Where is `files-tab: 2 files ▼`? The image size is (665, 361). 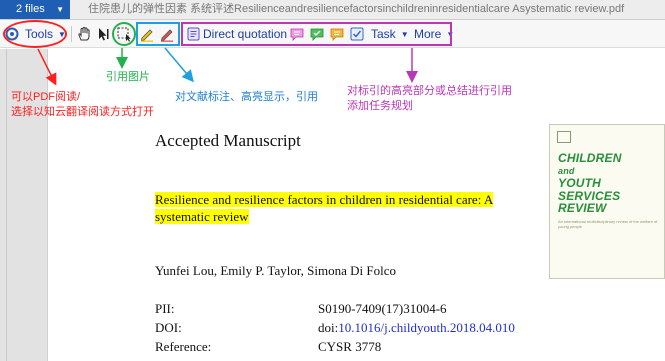
files-tab: 2 files ▼ is located at coordinates (35, 9).